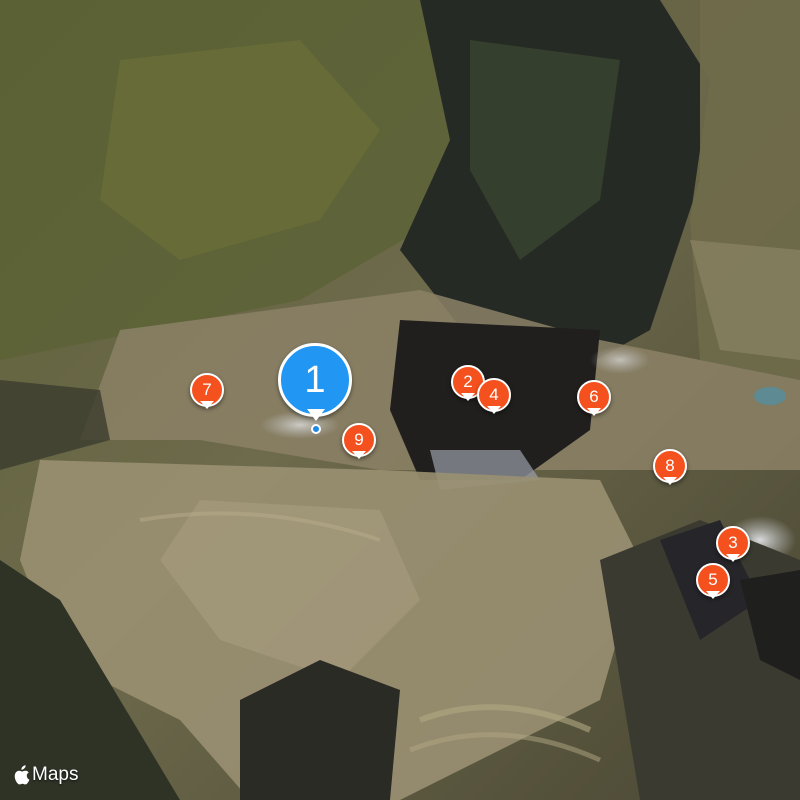 The image size is (800, 800). What do you see at coordinates (733, 542) in the screenshot?
I see `map-pin-label: 3` at bounding box center [733, 542].